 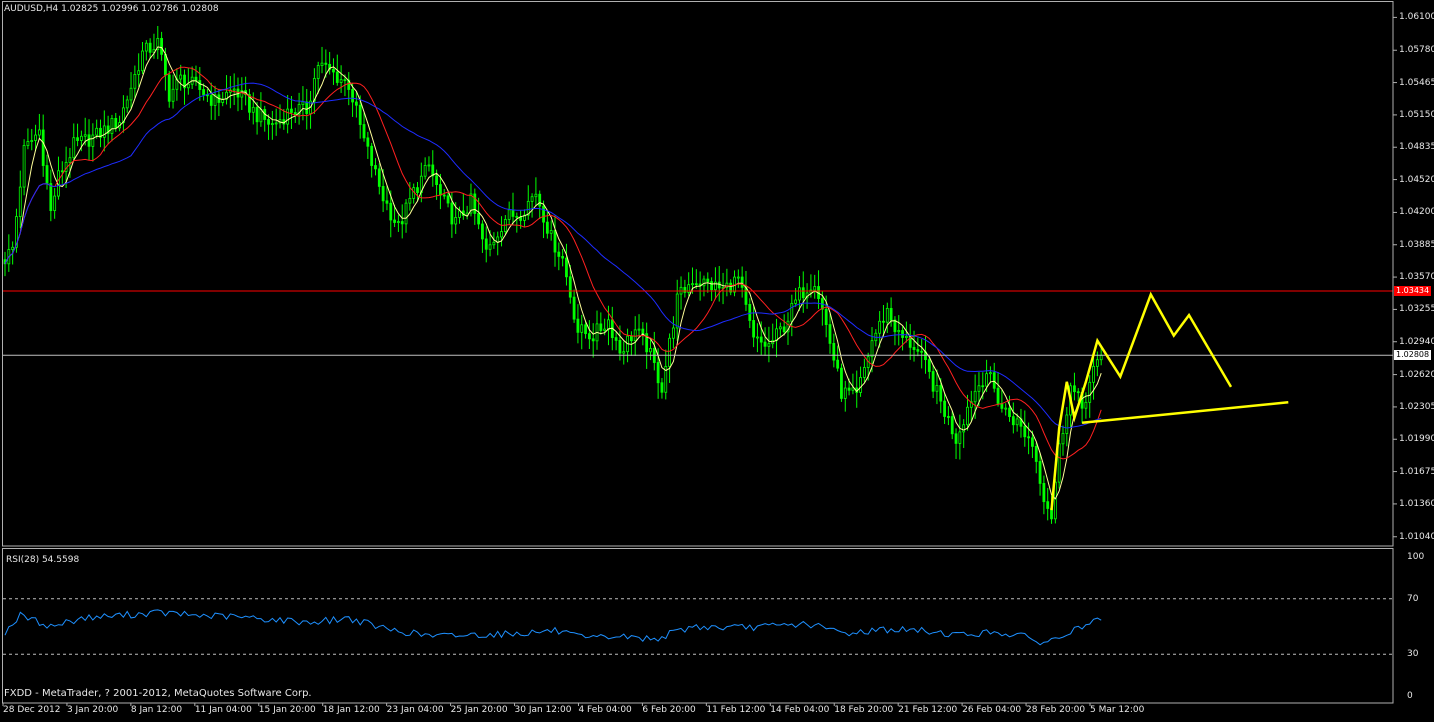 What do you see at coordinates (479, 710) in the screenshot?
I see `x-tick-label: 25 Jan 20:00` at bounding box center [479, 710].